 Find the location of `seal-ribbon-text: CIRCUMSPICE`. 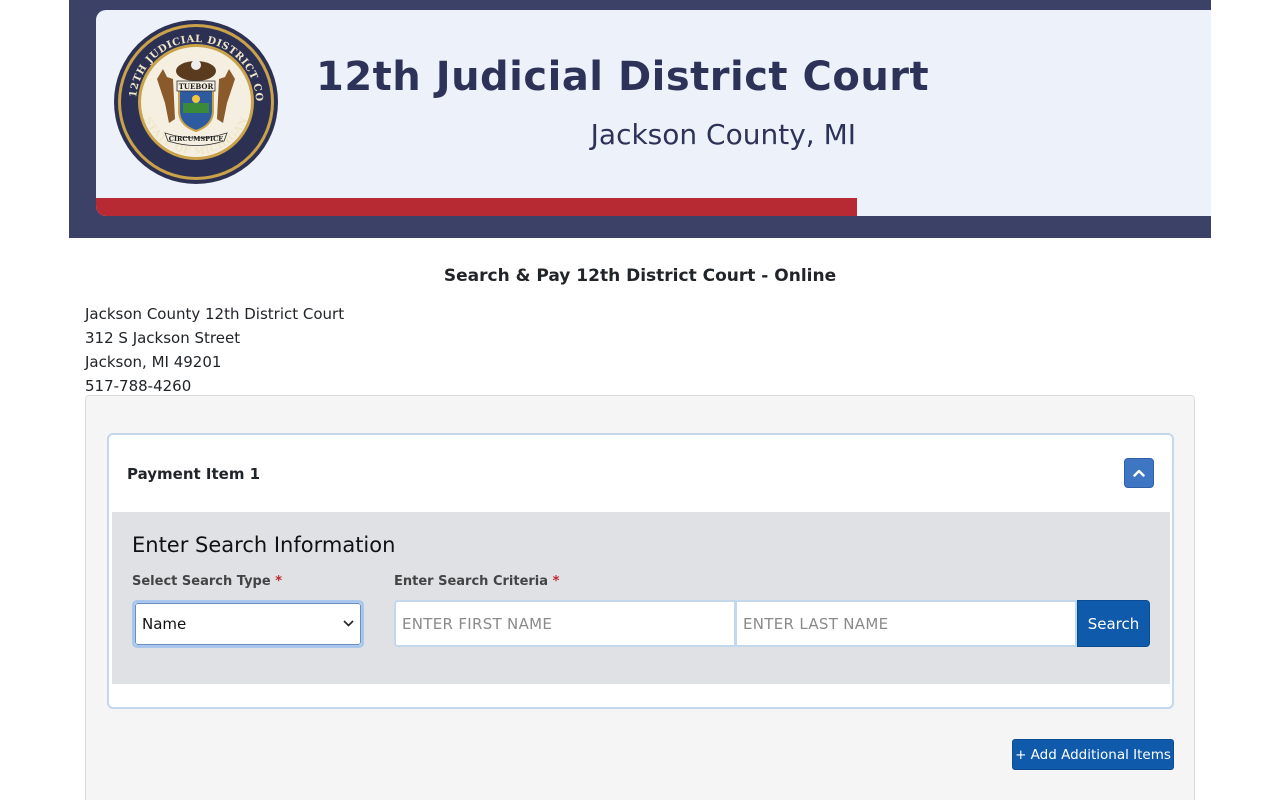

seal-ribbon-text: CIRCUMSPICE is located at coordinates (196, 139).